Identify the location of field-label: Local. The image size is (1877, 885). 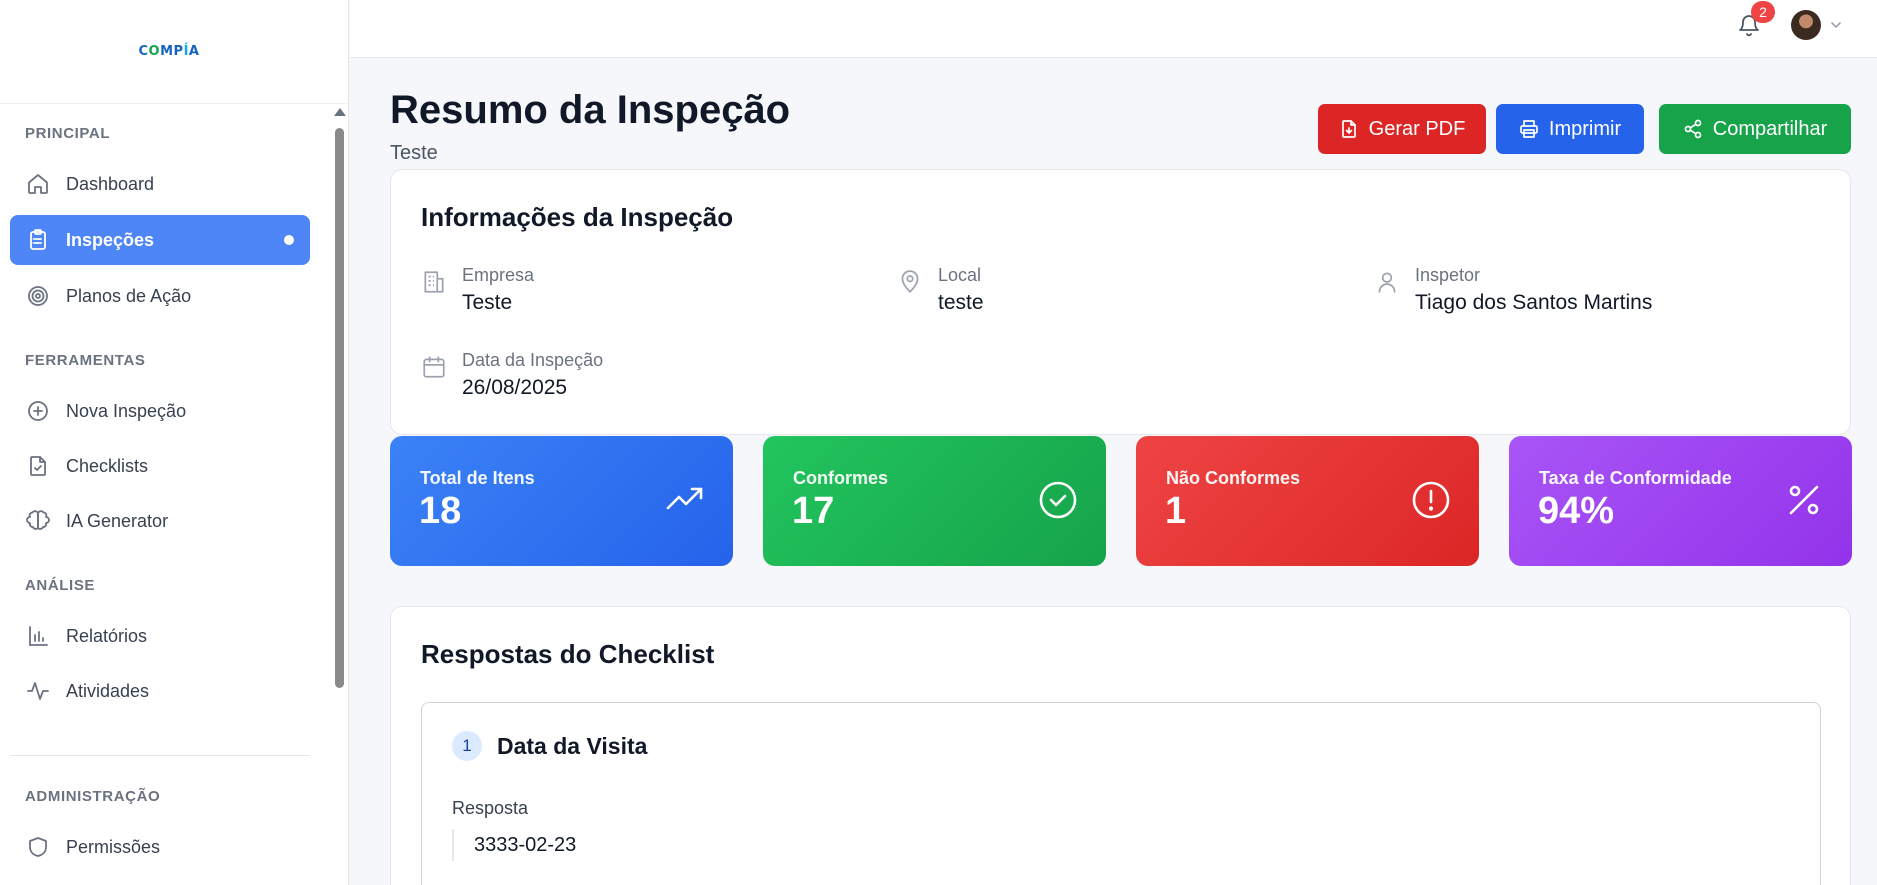
(960, 275).